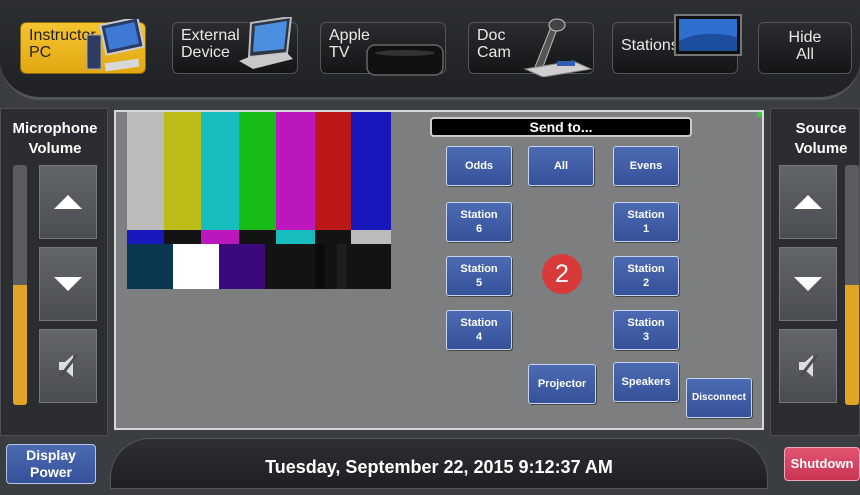 The height and width of the screenshot is (495, 860). What do you see at coordinates (55, 138) in the screenshot?
I see `microphone-volume-title: Microphone Volume` at bounding box center [55, 138].